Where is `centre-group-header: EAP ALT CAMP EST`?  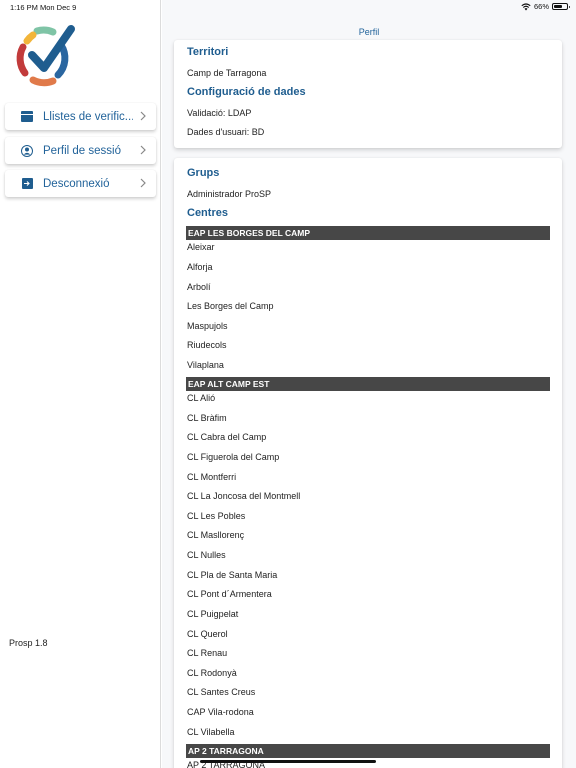 centre-group-header: EAP ALT CAMP EST is located at coordinates (368, 384).